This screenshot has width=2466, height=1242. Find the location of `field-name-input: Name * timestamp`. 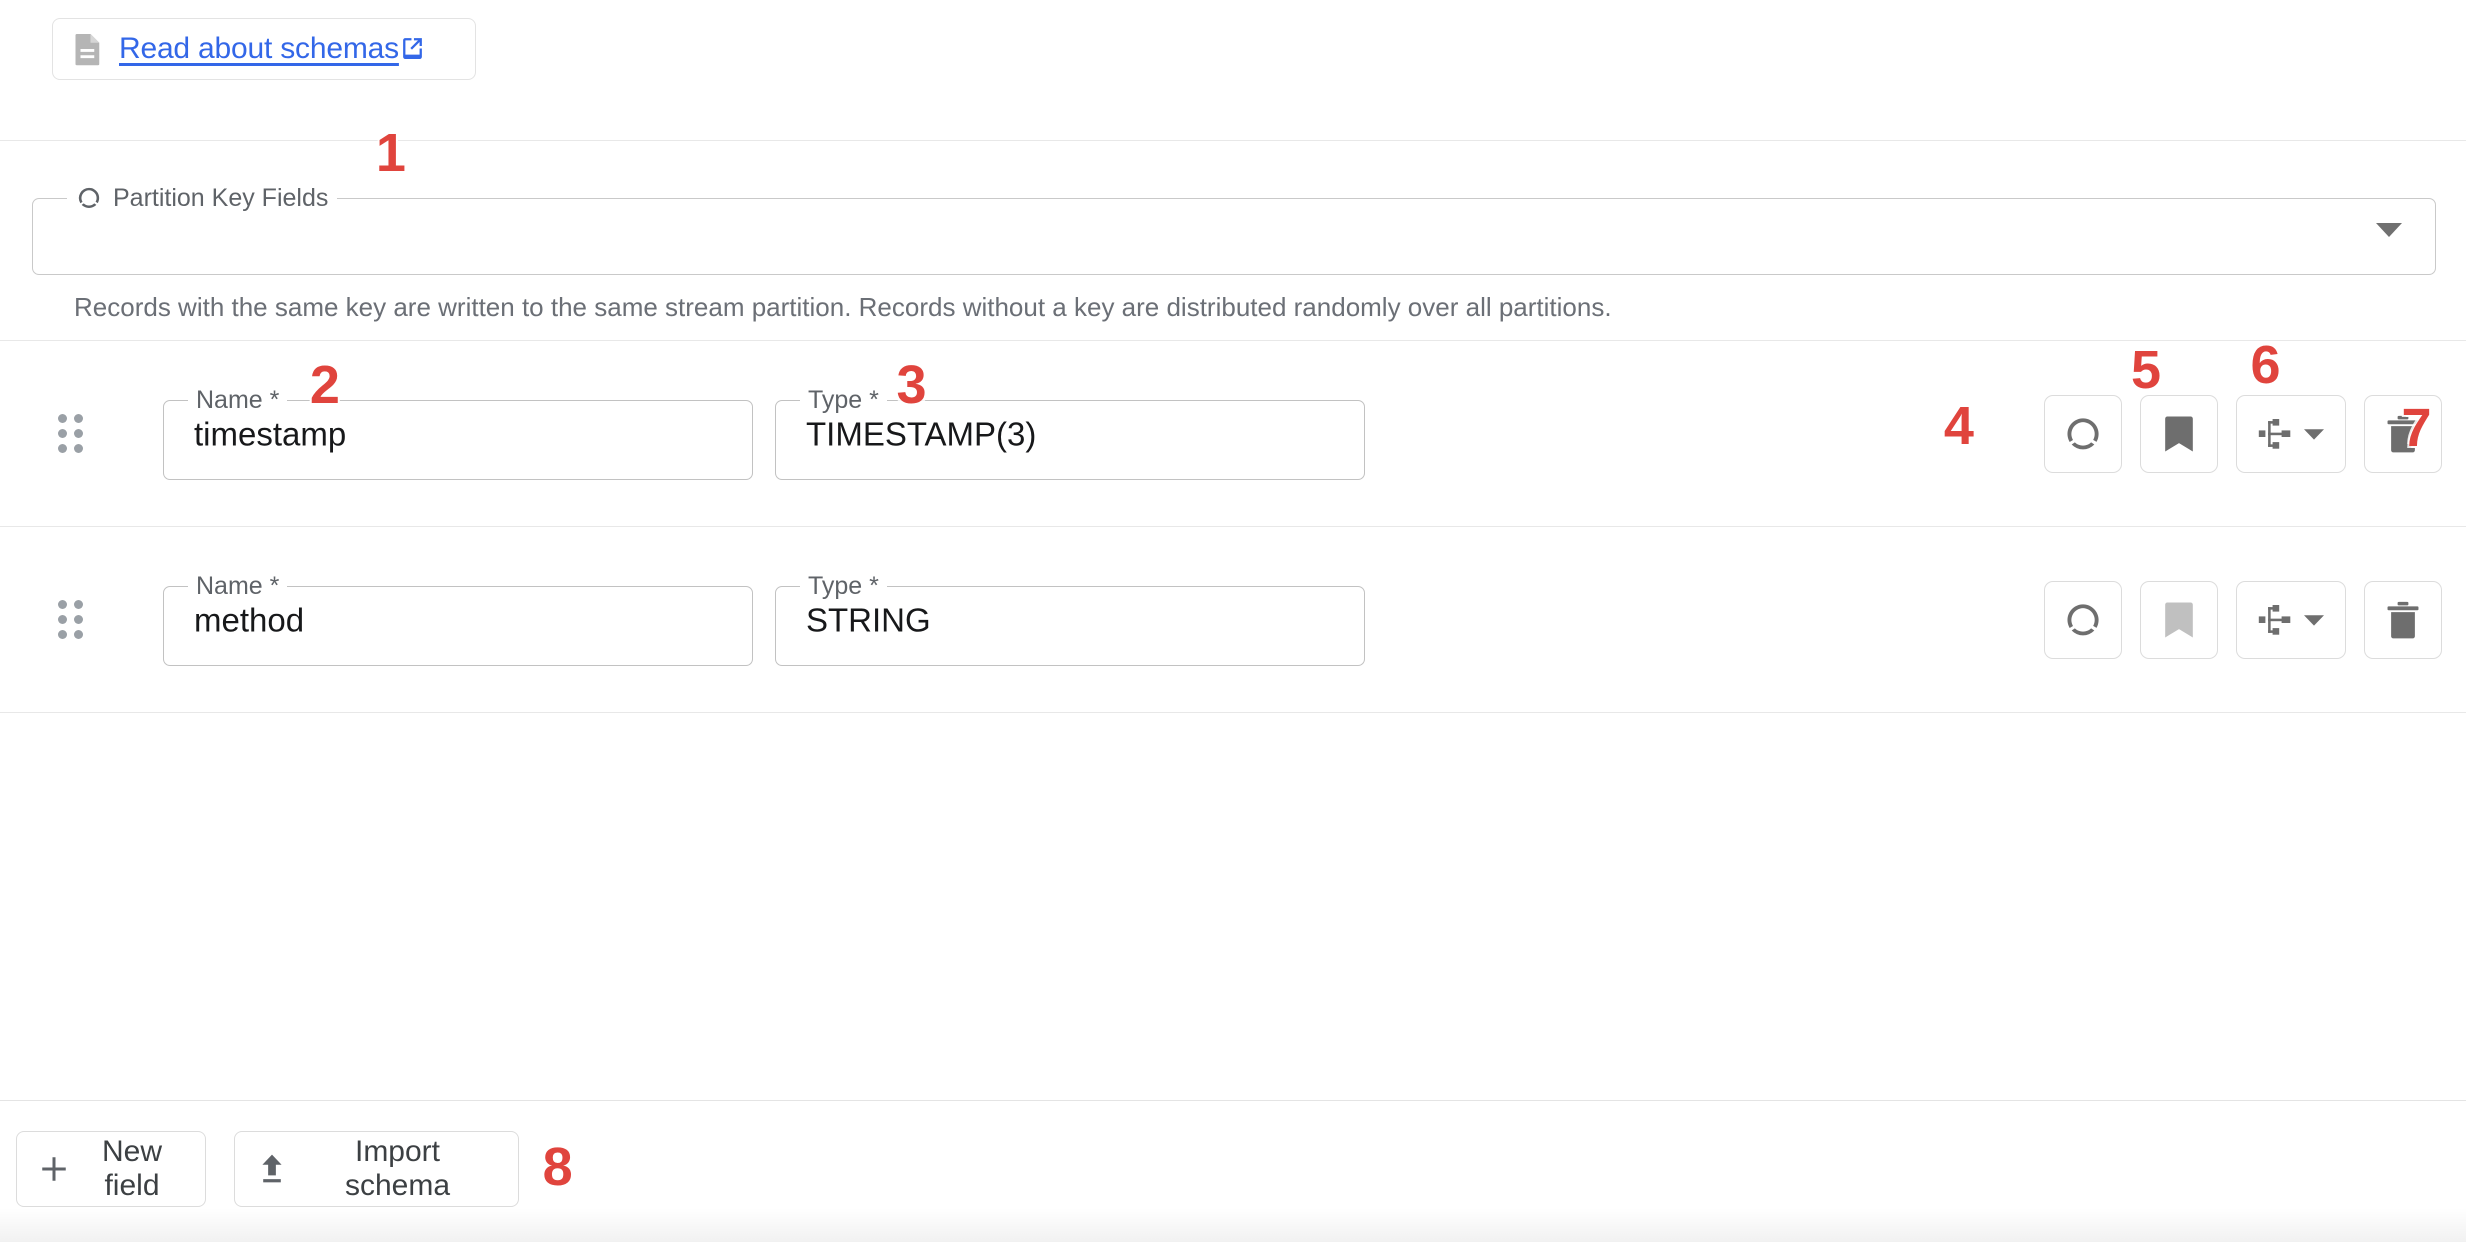

field-name-input: Name * timestamp is located at coordinates (458, 432).